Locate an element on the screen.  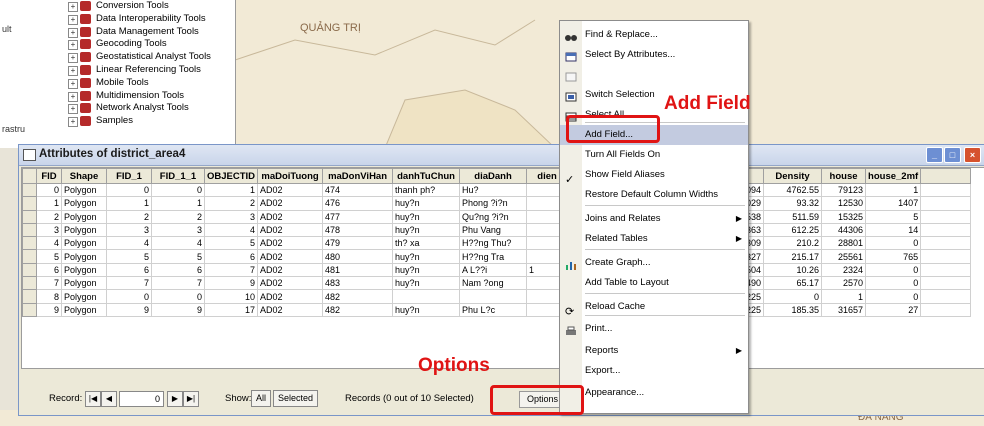
table-cell: 27 is located at coordinates (893, 309).